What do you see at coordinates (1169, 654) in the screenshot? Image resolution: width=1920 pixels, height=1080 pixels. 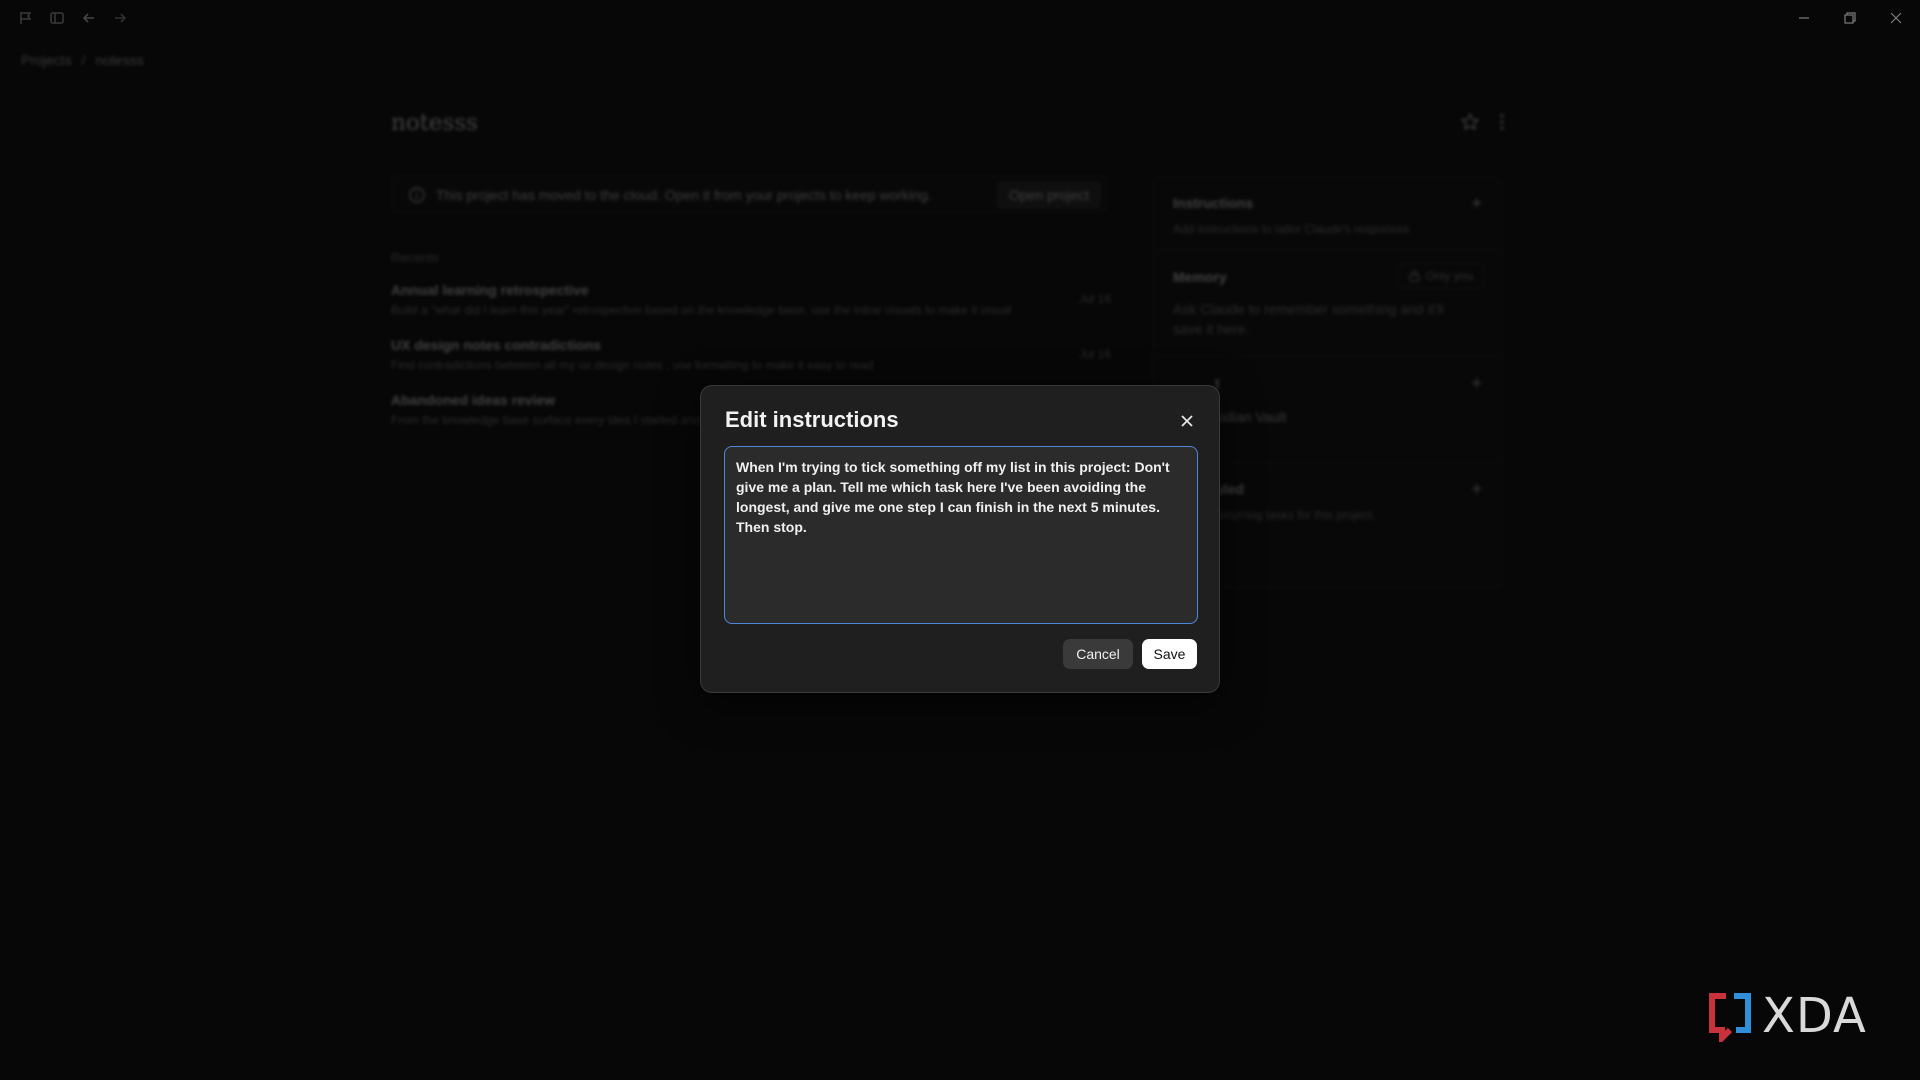 I see `save-button: Save` at bounding box center [1169, 654].